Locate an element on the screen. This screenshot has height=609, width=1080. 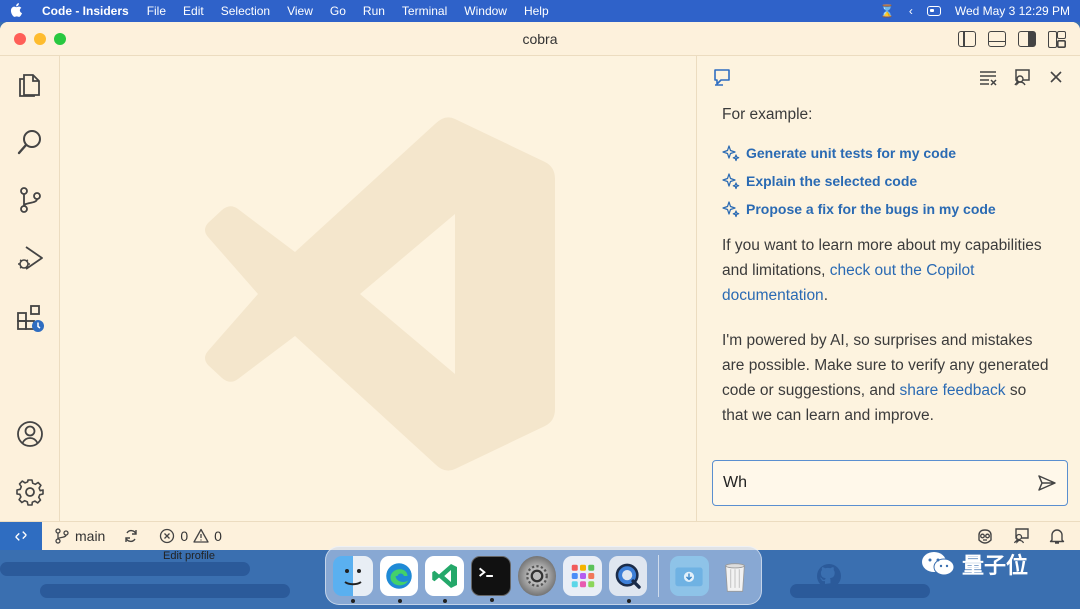
system-settings-app-icon is located at coordinates (537, 575).